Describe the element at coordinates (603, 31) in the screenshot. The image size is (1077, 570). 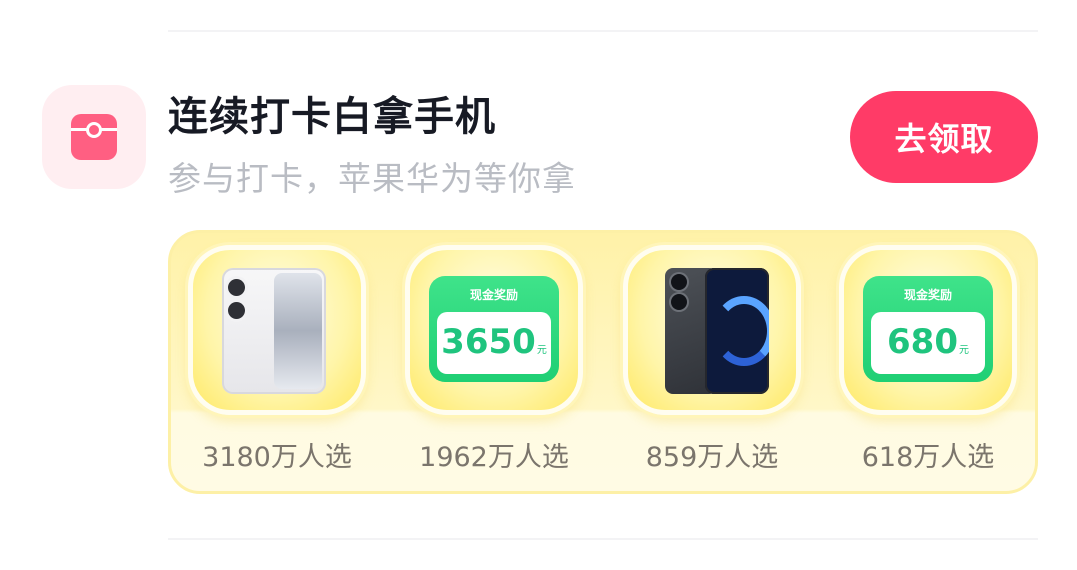
I see `top-divider` at that location.